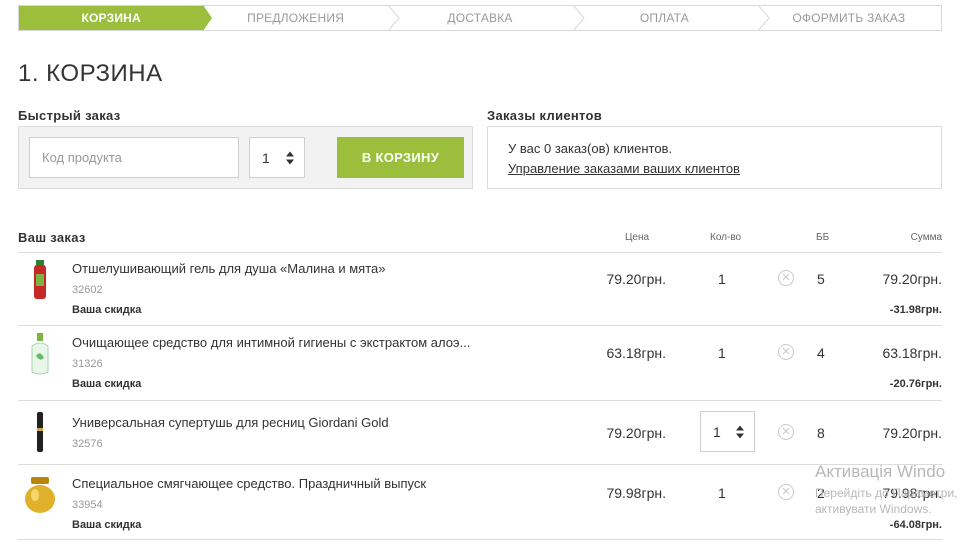  What do you see at coordinates (480, 240) in the screenshot?
I see `order-table-header: Ваш заказ Цена Кол-во ББ Сумма` at bounding box center [480, 240].